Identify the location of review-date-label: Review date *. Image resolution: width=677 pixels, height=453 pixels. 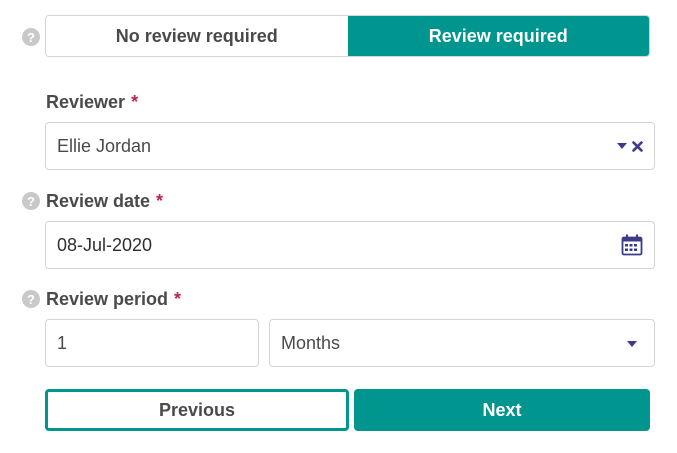
(104, 201).